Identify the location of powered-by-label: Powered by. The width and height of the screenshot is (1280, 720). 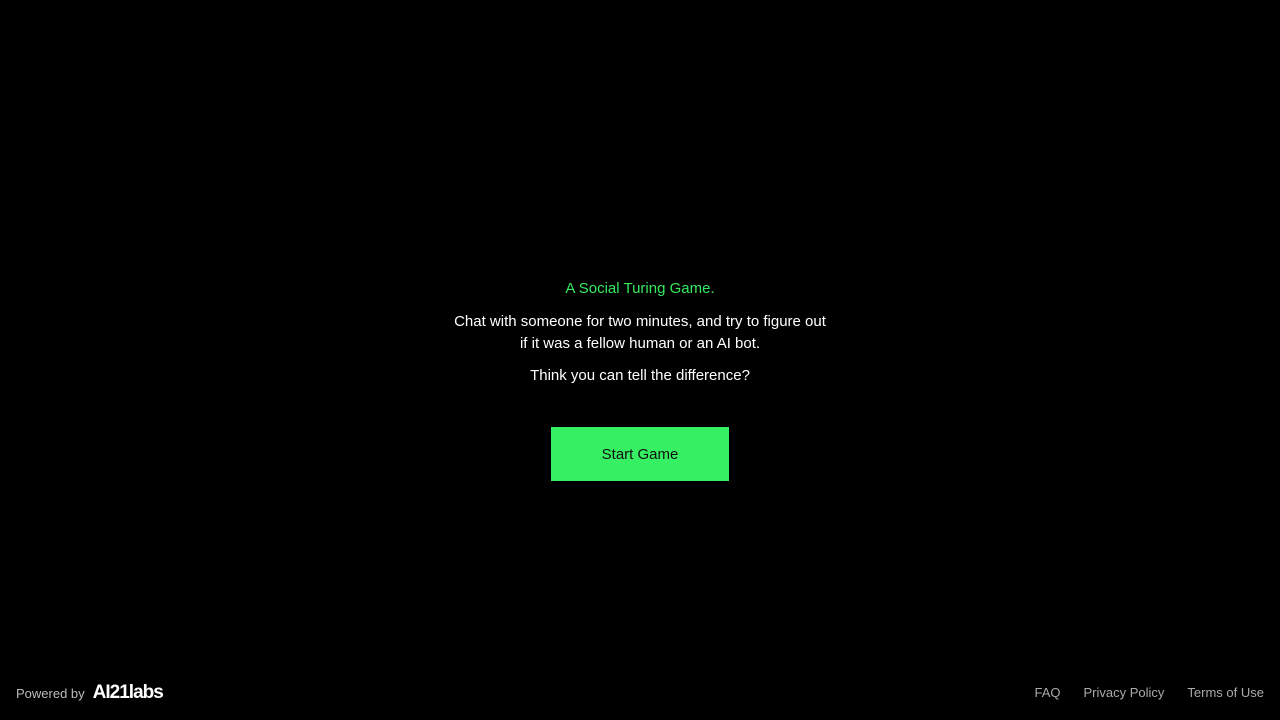
(50, 693).